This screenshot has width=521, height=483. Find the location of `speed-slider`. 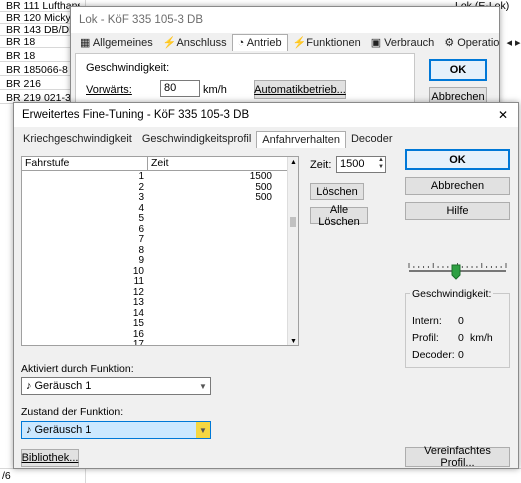

speed-slider is located at coordinates (457, 271).